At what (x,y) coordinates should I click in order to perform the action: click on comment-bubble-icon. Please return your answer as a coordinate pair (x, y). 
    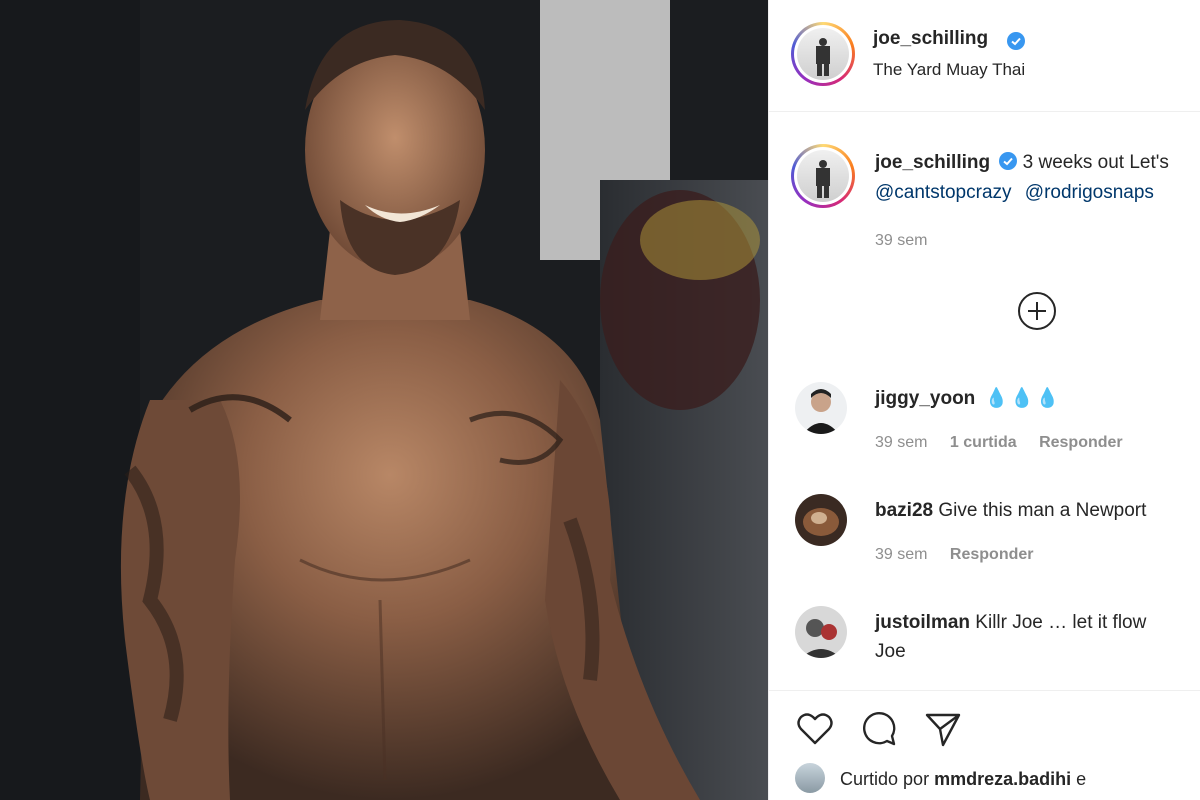
    Looking at the image, I should click on (879, 729).